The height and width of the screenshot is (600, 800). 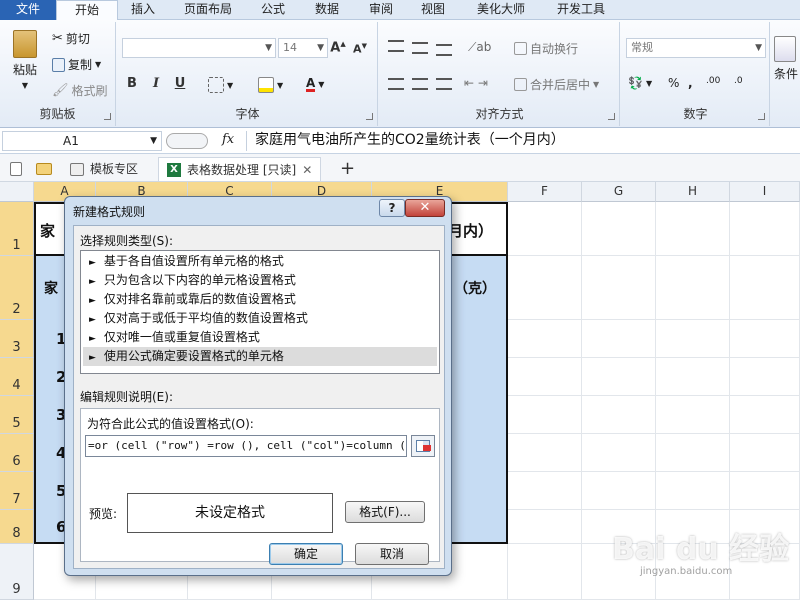 I want to click on help-button: ?, so click(x=392, y=208).